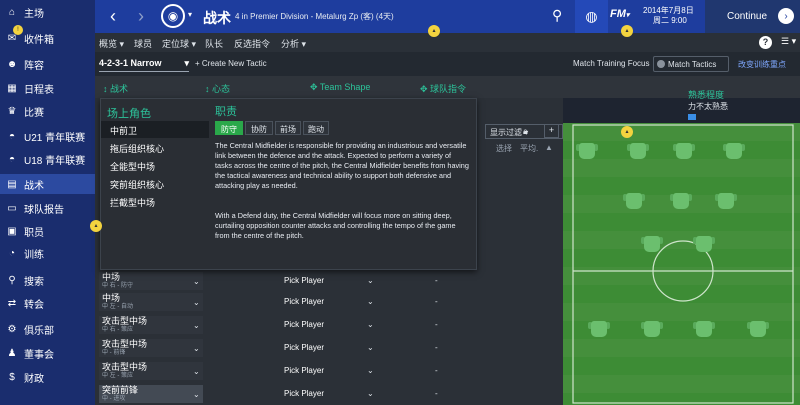 The width and height of the screenshot is (800, 405). I want to click on forward-button: ›, so click(141, 16).